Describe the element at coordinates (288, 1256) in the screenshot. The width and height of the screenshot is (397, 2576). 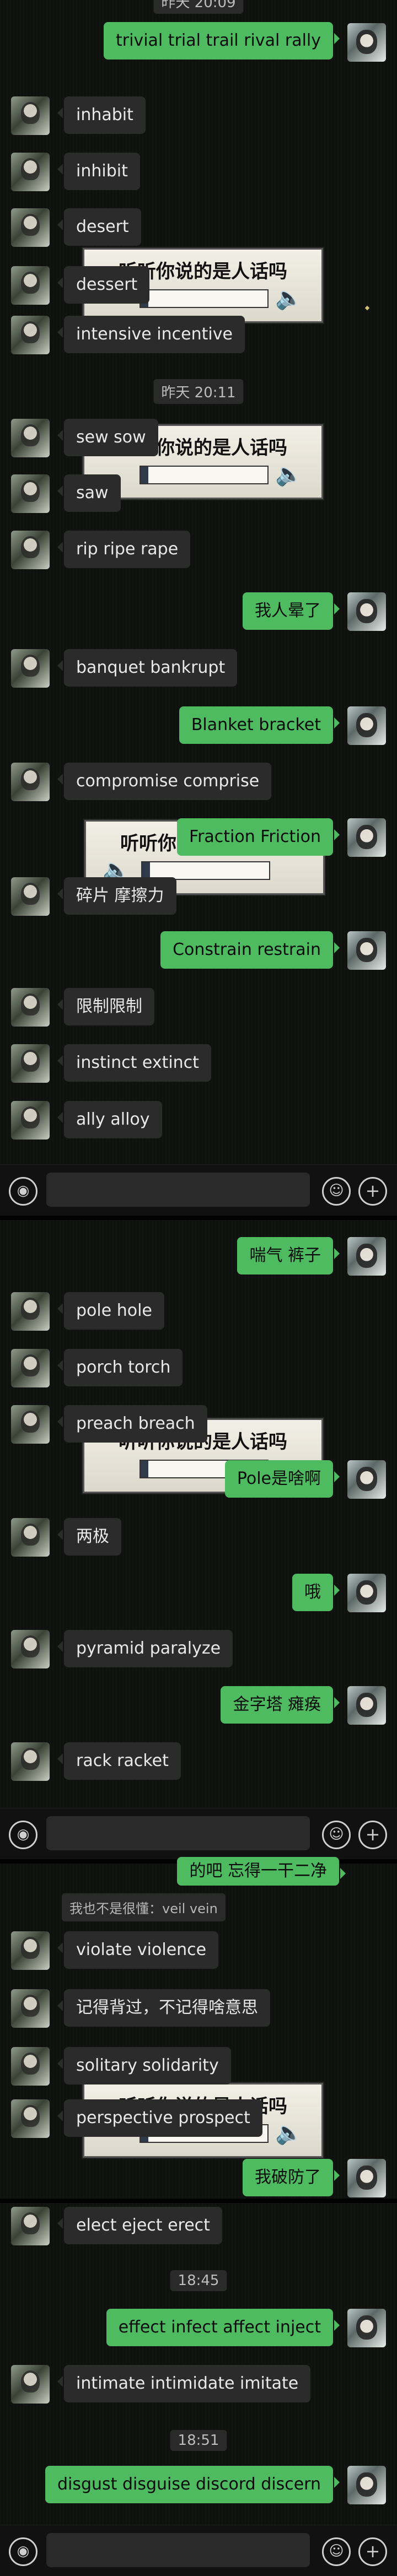
I see `message-bubble: 喘气 裤子` at that location.